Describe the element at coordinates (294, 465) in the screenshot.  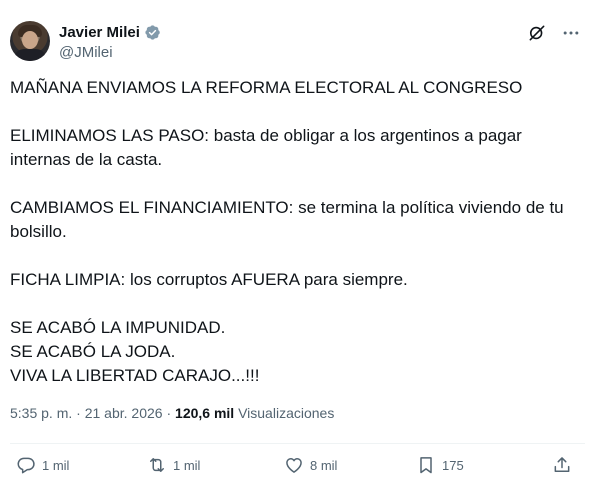
I see `like-icon` at that location.